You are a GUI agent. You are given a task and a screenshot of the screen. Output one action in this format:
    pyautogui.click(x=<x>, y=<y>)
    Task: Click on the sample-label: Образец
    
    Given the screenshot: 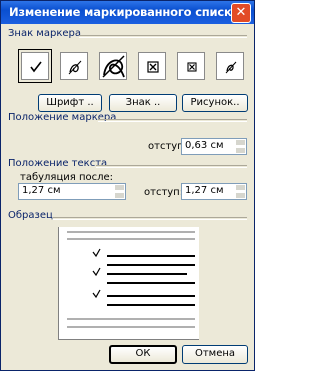 What is the action you would take?
    pyautogui.click(x=30, y=215)
    